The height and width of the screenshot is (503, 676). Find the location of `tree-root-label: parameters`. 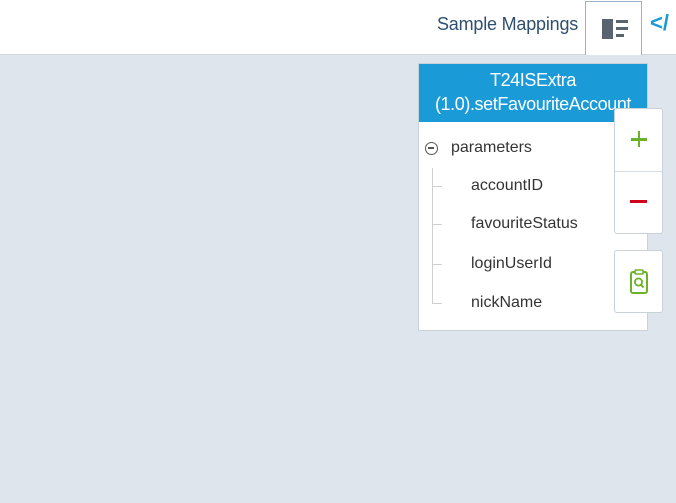

tree-root-label: parameters is located at coordinates (491, 147).